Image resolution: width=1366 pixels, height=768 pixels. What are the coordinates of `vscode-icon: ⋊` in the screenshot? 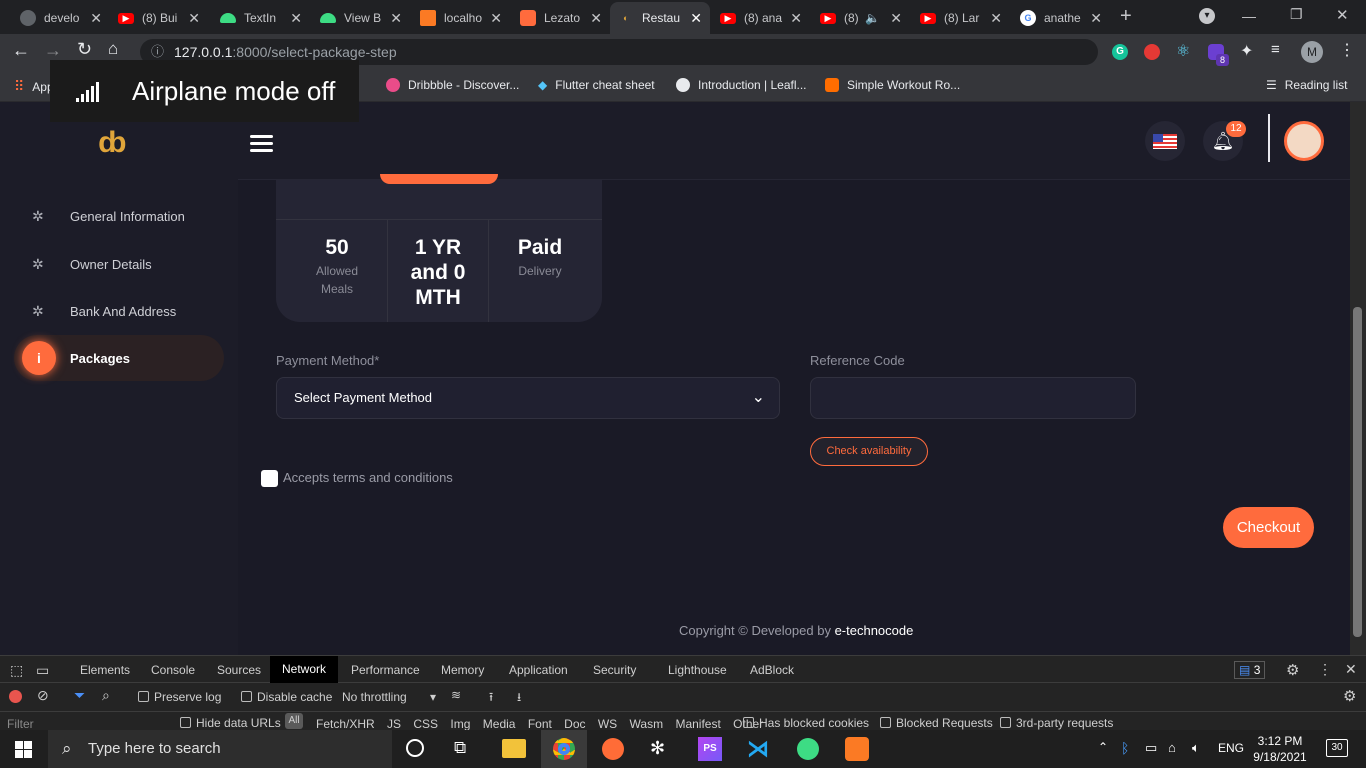 It's located at (758, 749).